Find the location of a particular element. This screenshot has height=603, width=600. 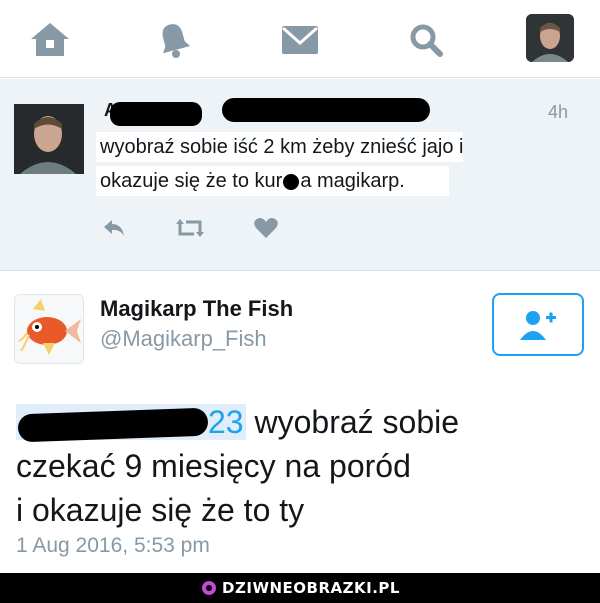

display-name: Magikarp The Fish is located at coordinates (196, 309).